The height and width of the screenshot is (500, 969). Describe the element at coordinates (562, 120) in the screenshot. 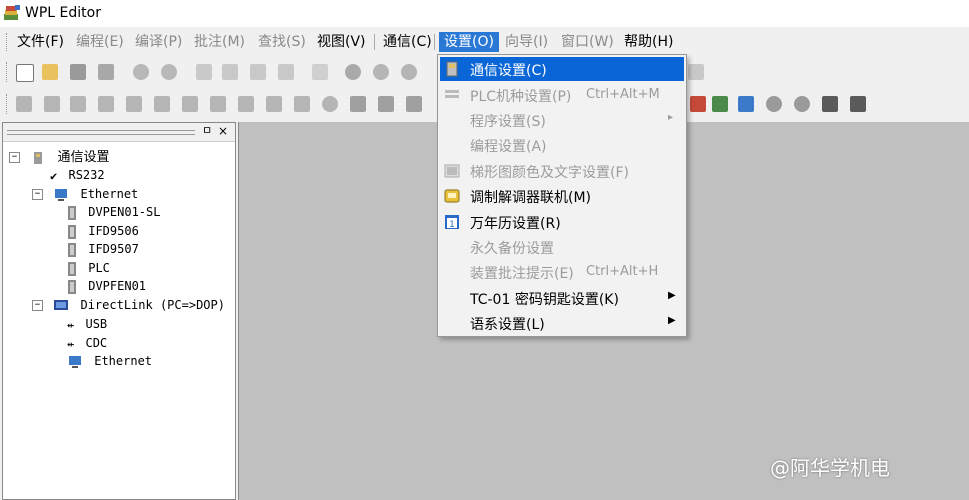

I see `menu-item-program-settings: 程序设置(S) ▸` at that location.